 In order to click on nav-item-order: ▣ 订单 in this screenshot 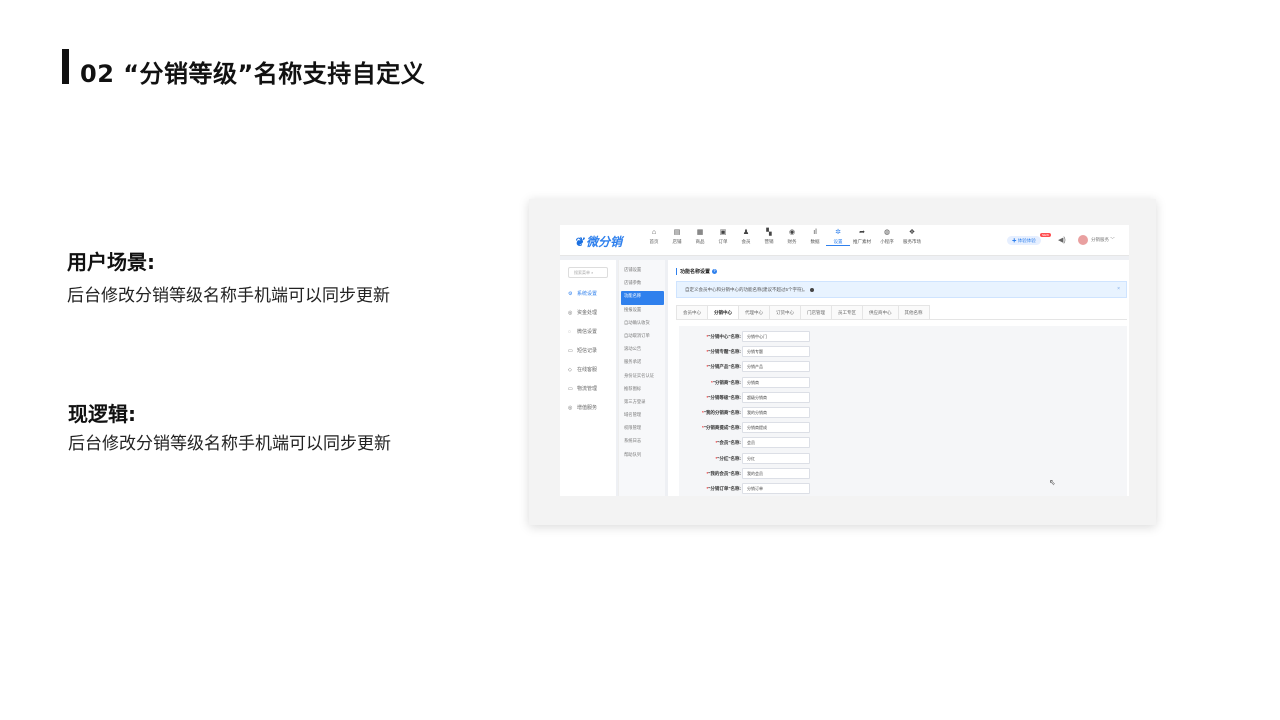, I will do `click(723, 237)`.